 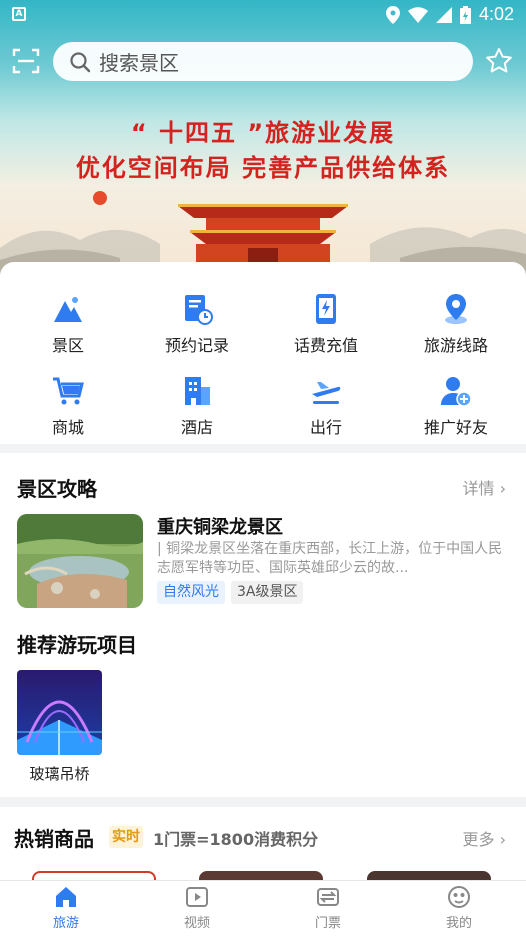 What do you see at coordinates (267, 592) in the screenshot?
I see `scenic-tag: 3A级景区` at bounding box center [267, 592].